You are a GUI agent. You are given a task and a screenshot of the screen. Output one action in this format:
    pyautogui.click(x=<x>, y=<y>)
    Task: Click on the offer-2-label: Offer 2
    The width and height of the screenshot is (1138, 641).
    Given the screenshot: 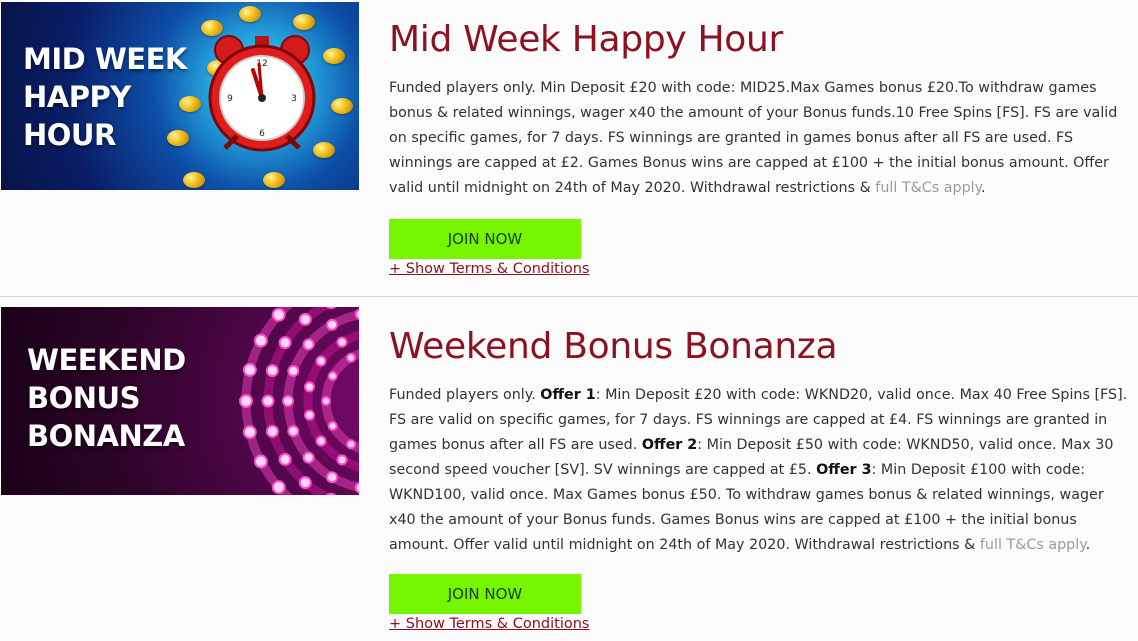 What is the action you would take?
    pyautogui.click(x=669, y=445)
    